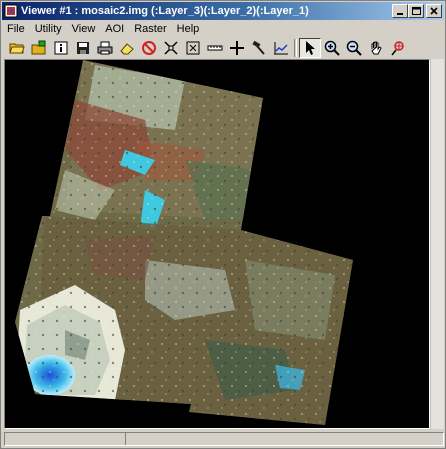 The image size is (446, 449). I want to click on fit-button, so click(193, 48).